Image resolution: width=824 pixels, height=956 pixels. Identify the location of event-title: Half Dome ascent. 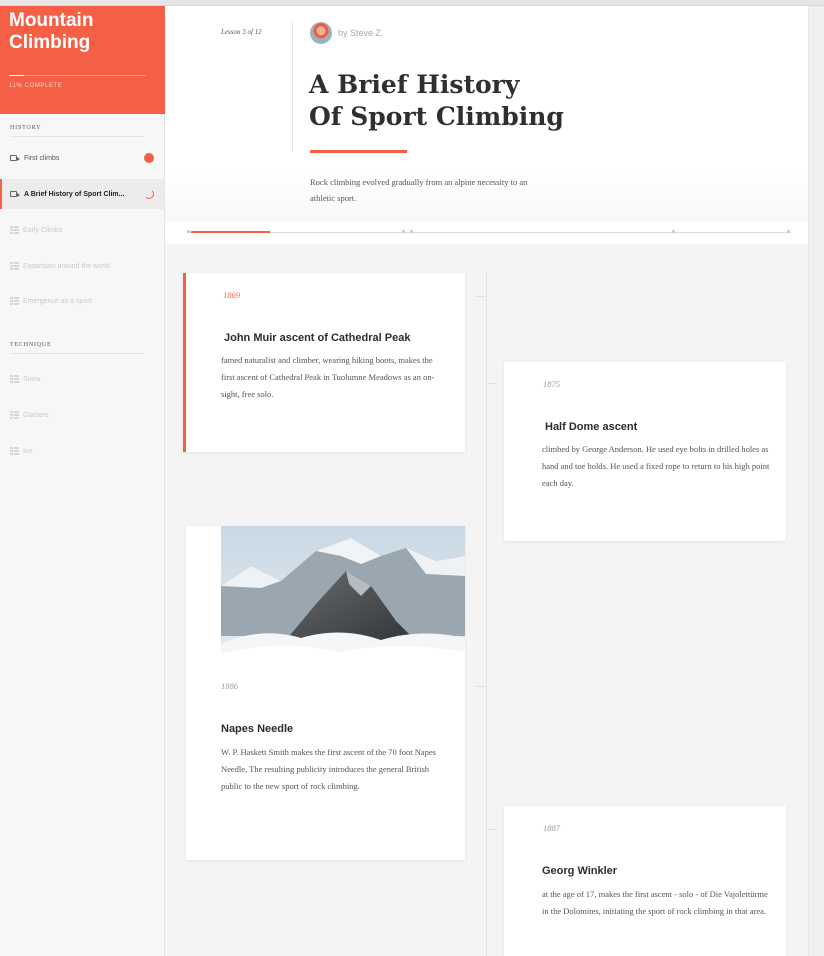
(591, 427).